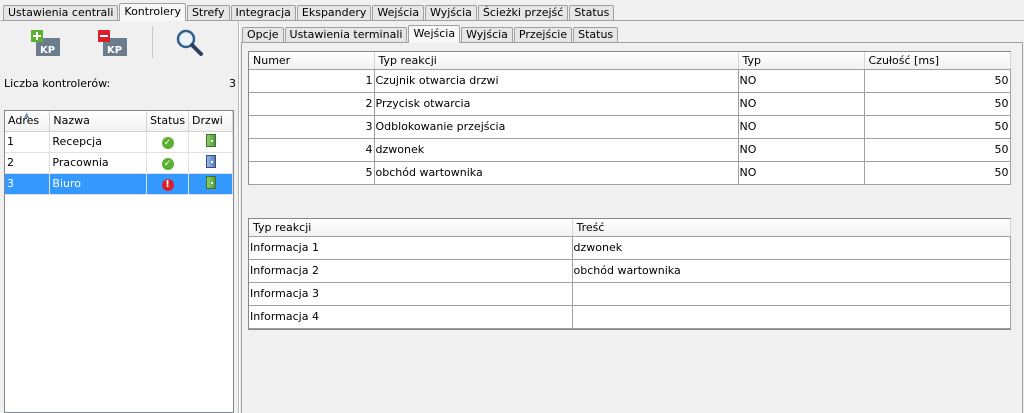  Describe the element at coordinates (152, 12) in the screenshot. I see `tab-kontrolery: Kontrolery` at that location.